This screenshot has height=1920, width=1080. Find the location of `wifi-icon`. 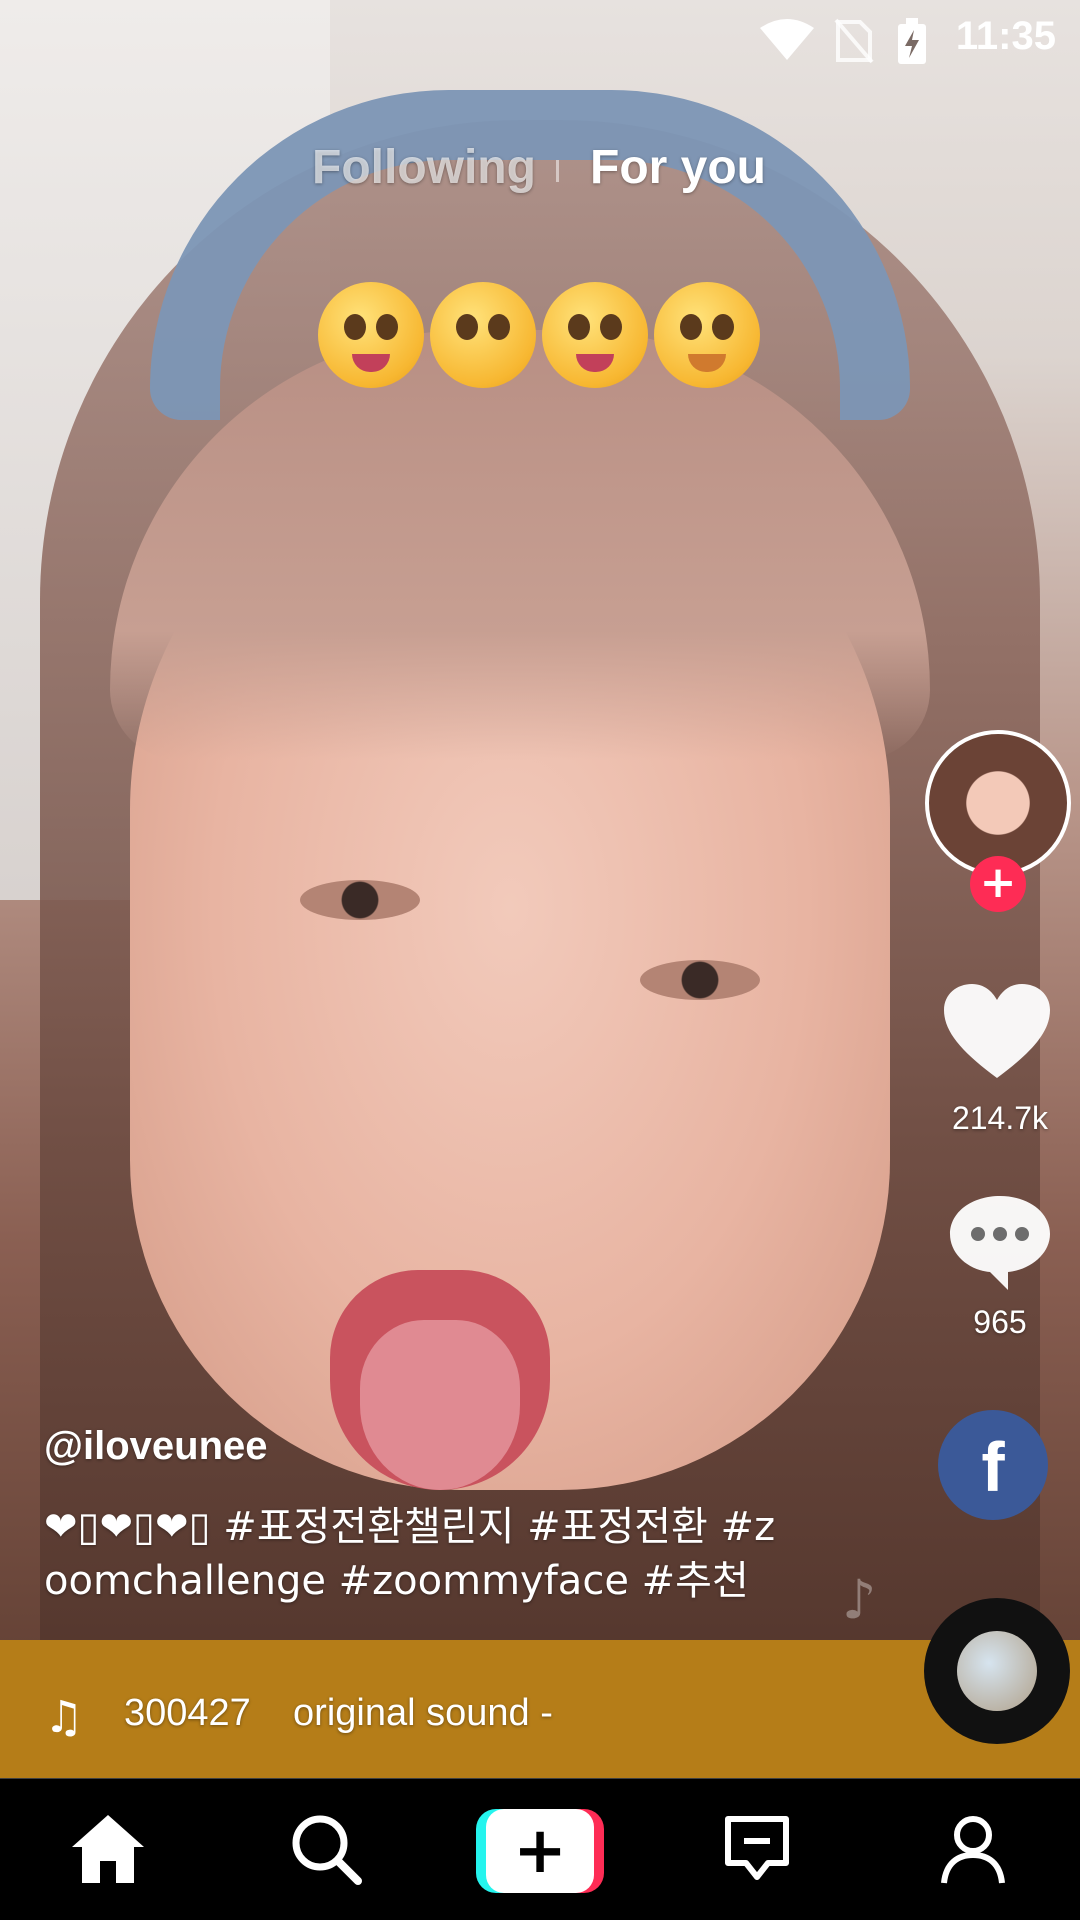

wifi-icon is located at coordinates (787, 39).